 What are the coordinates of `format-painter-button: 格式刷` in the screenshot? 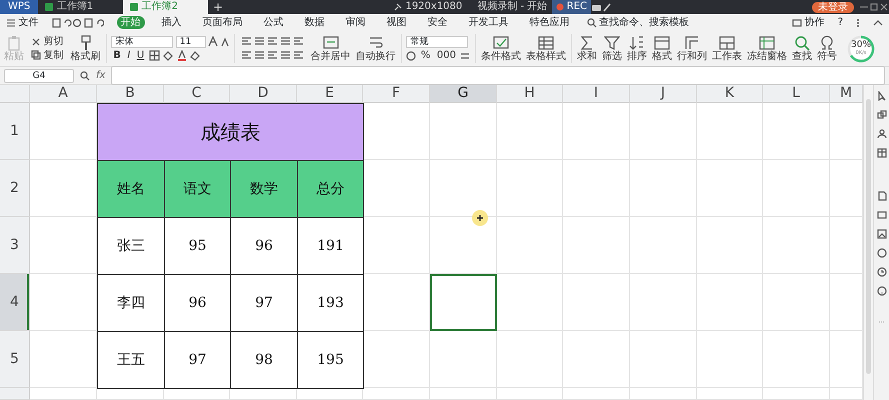 It's located at (85, 48).